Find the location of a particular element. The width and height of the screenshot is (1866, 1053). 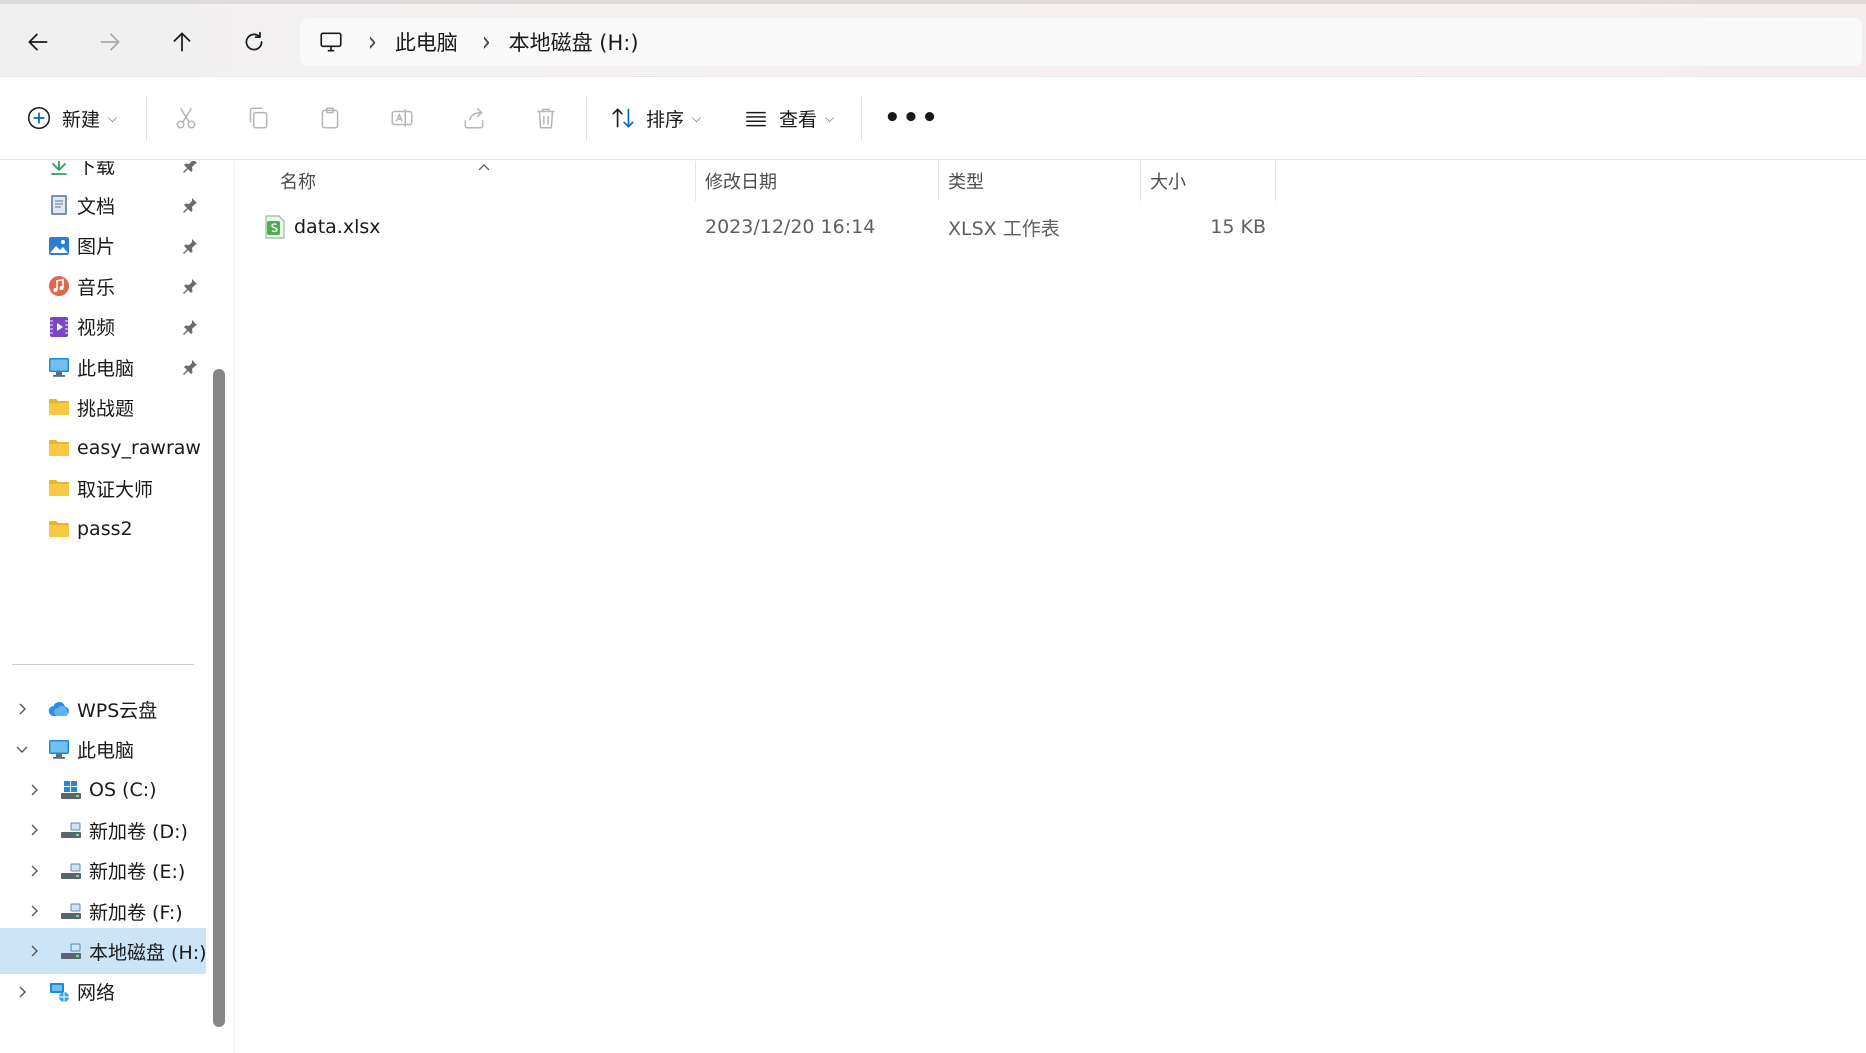

column-header-modified: 修改日期 is located at coordinates (820, 181).